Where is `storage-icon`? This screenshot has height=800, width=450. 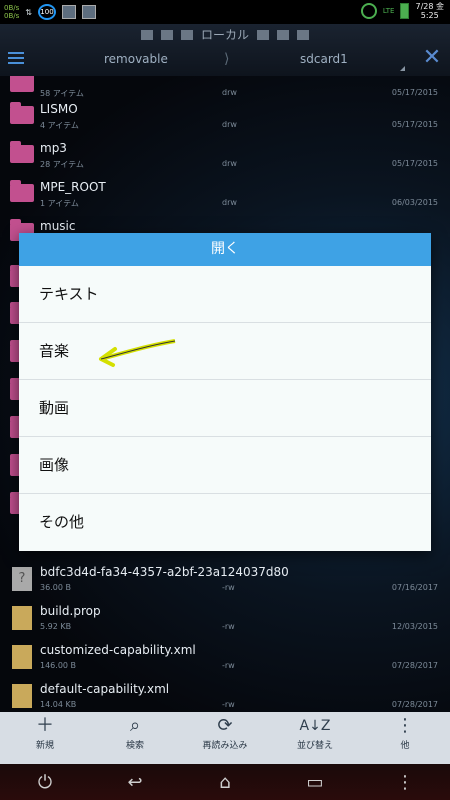 storage-icon is located at coordinates (186, 34).